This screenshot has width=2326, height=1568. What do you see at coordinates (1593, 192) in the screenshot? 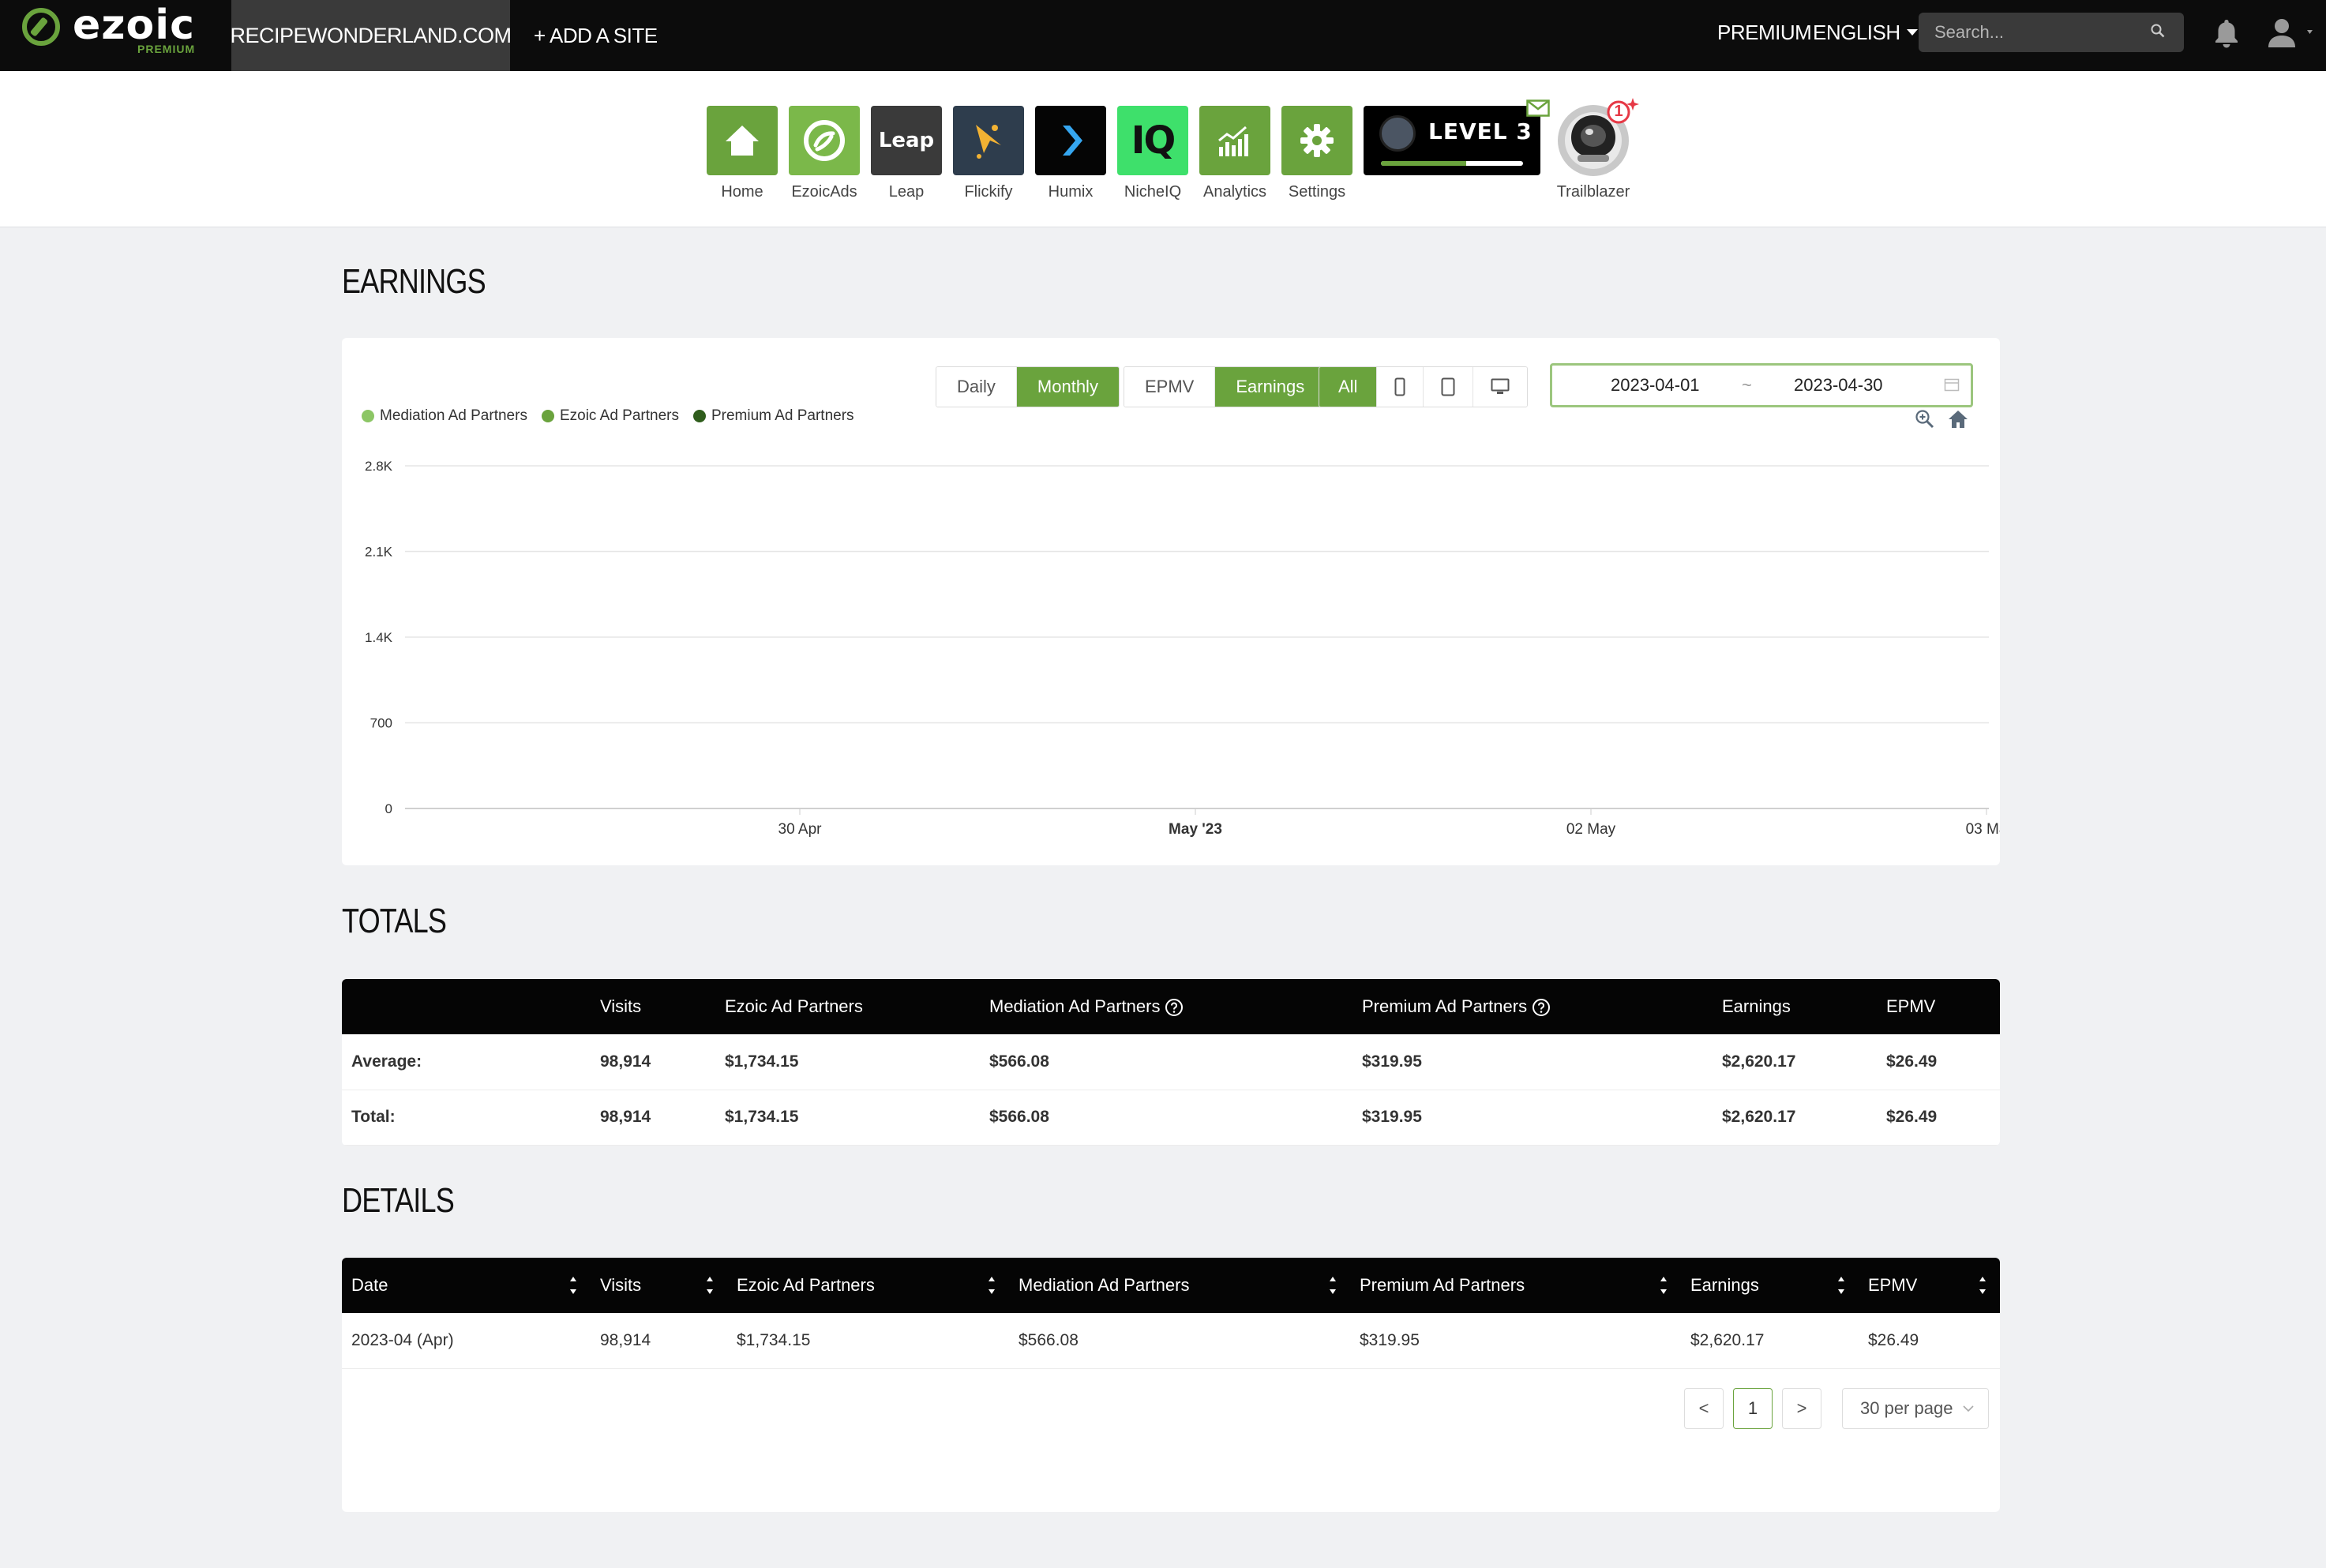
I see `trailblazer-label: Trailblazer` at bounding box center [1593, 192].